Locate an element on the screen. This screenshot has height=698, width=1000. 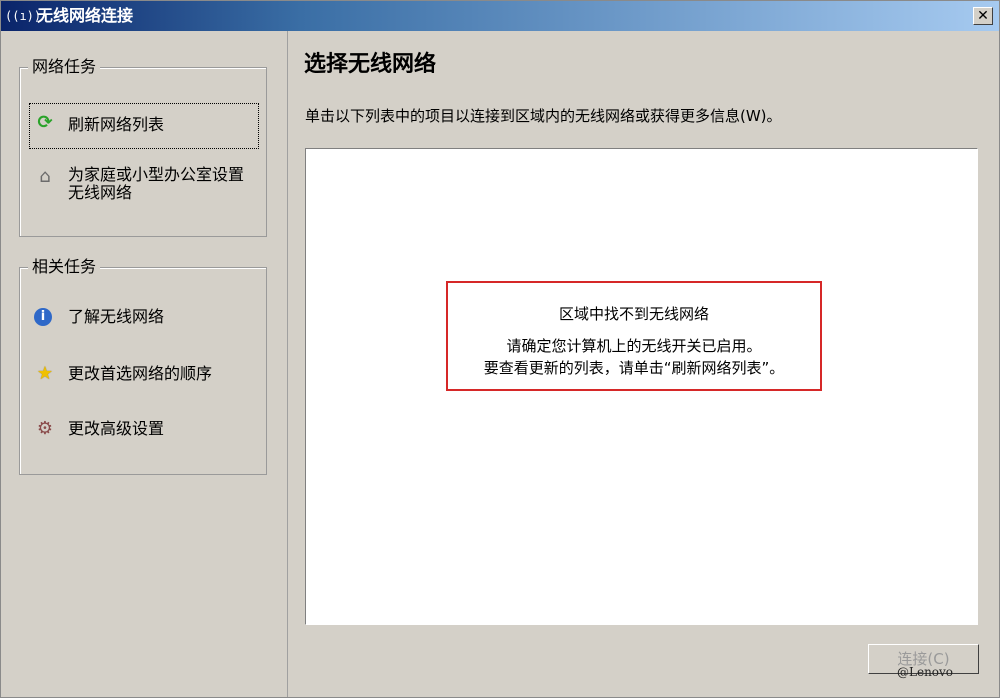
setup-home-office-task: ⌂ 为家庭或小型办公室设置无线网络 is located at coordinates (144, 184).